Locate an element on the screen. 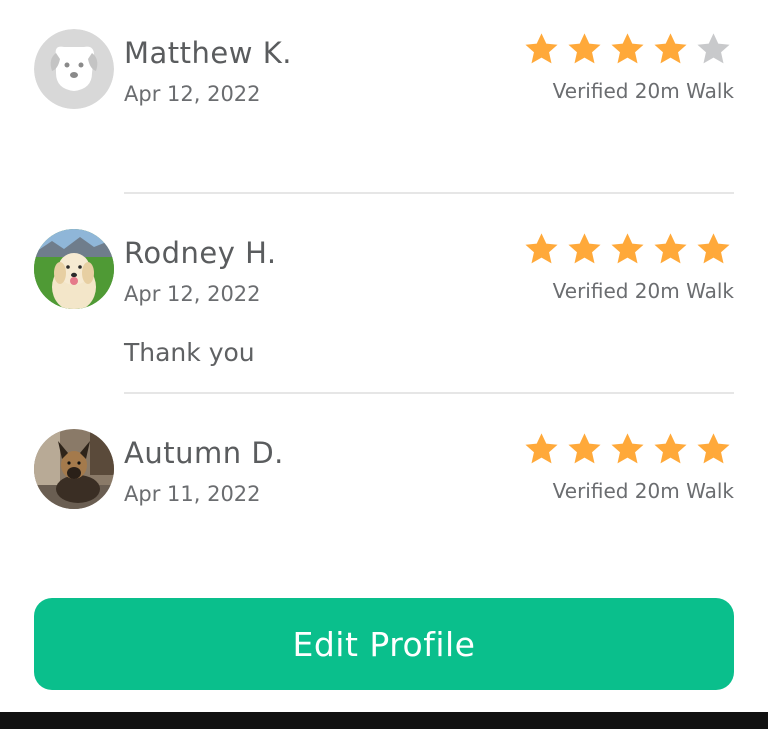 This screenshot has height=729, width=768. review-date: Apr 11, 2022 is located at coordinates (192, 494).